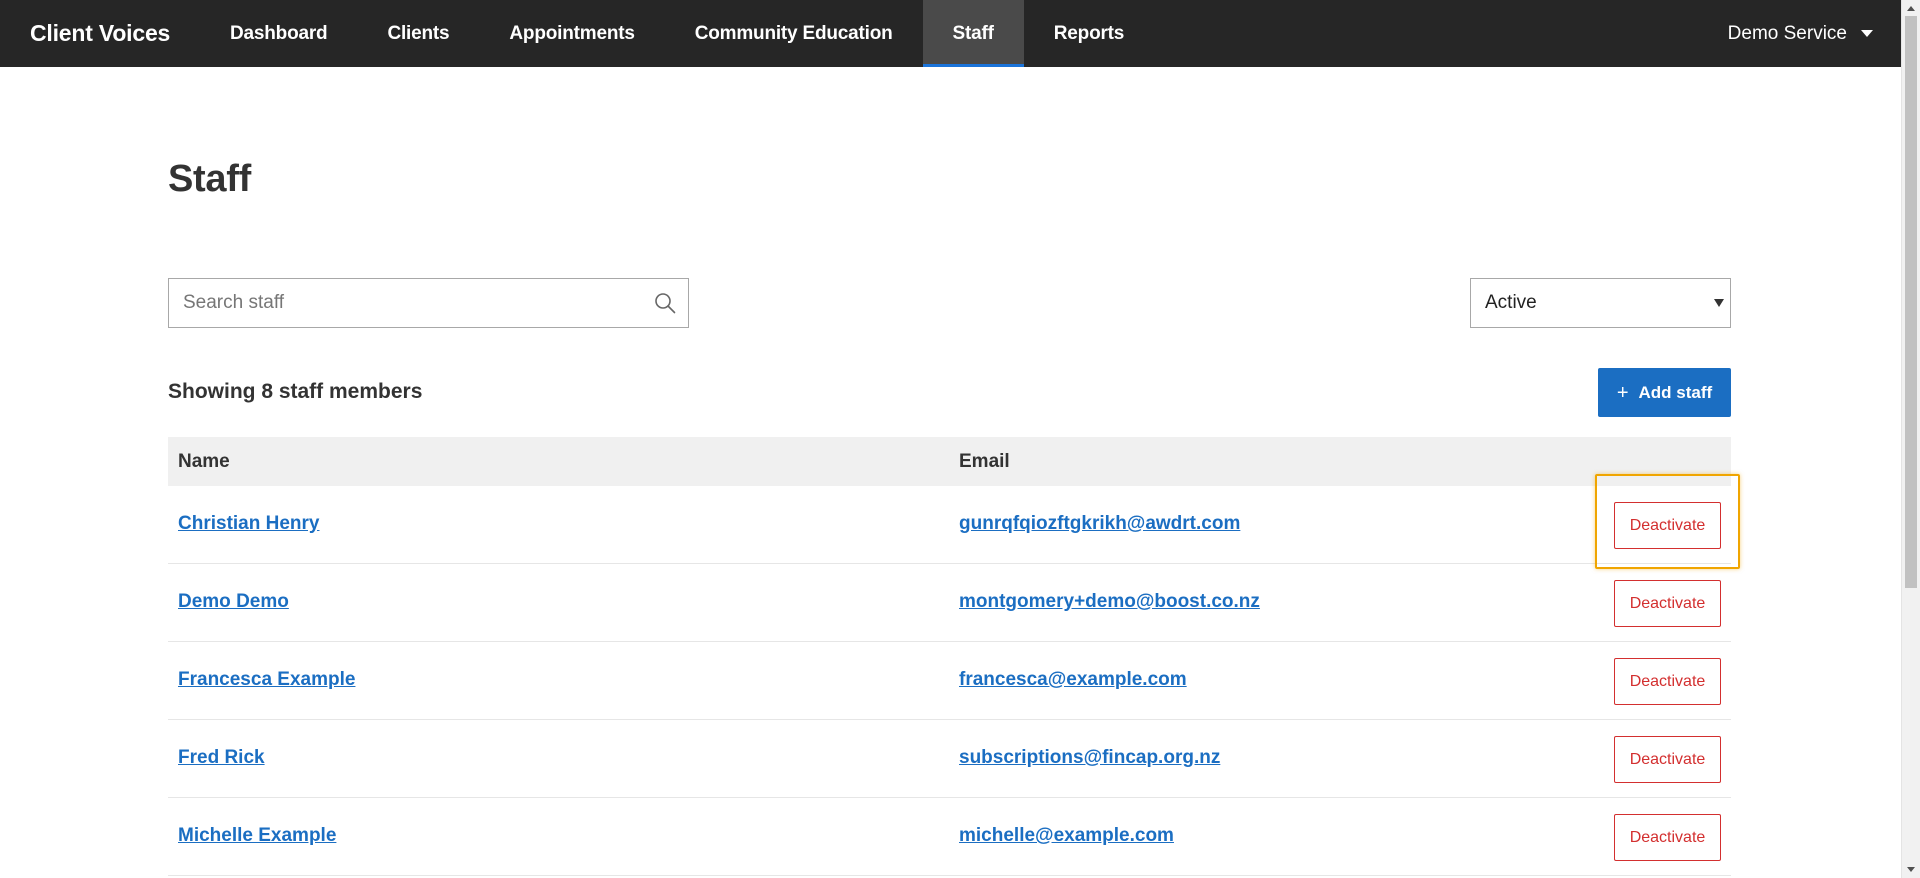  I want to click on staff-email-link: subscriptions@fincap.org.nz, so click(1089, 758).